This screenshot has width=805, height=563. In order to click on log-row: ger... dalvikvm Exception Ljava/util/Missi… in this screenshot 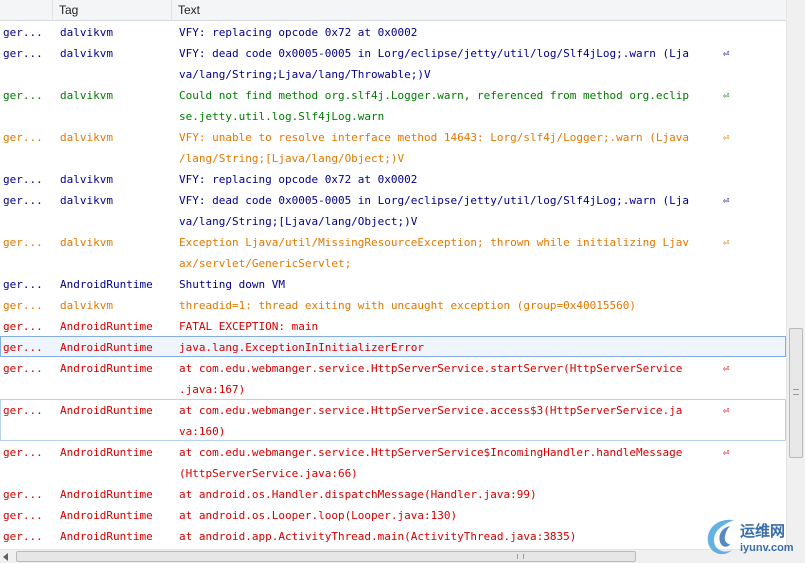, I will do `click(393, 252)`.